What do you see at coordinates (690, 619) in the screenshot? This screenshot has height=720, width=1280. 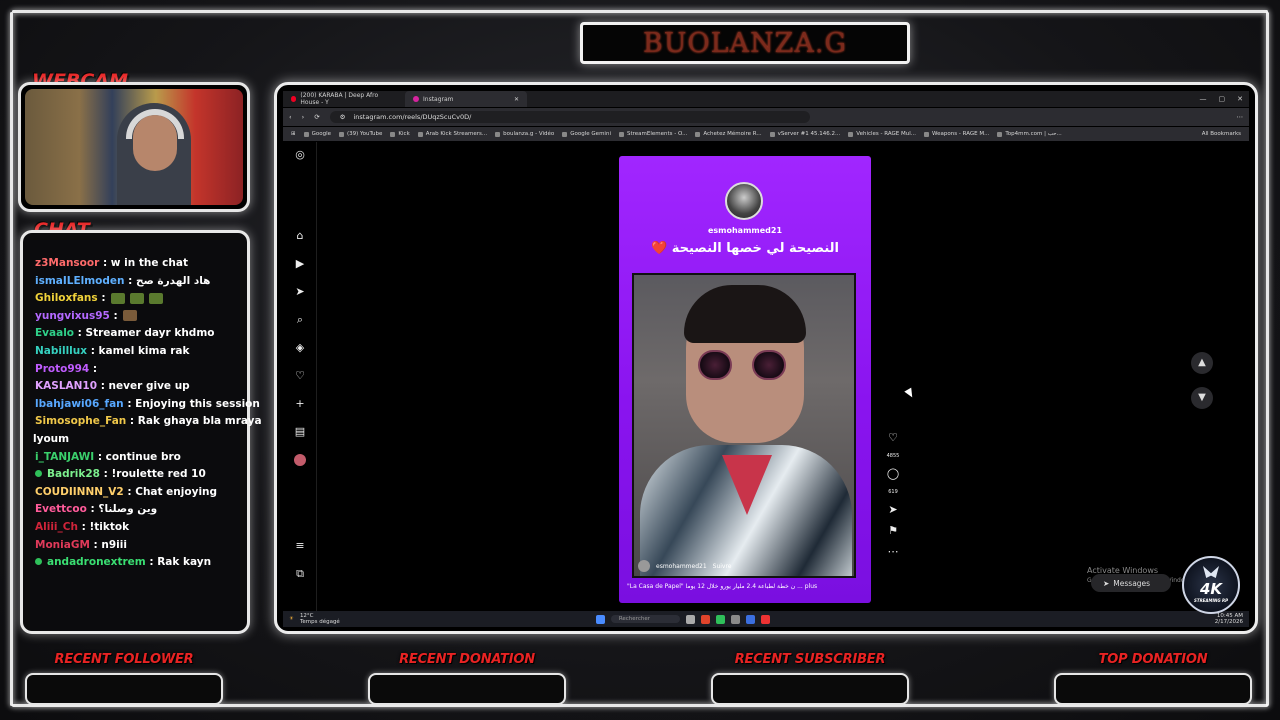 I see `task-view-icon` at bounding box center [690, 619].